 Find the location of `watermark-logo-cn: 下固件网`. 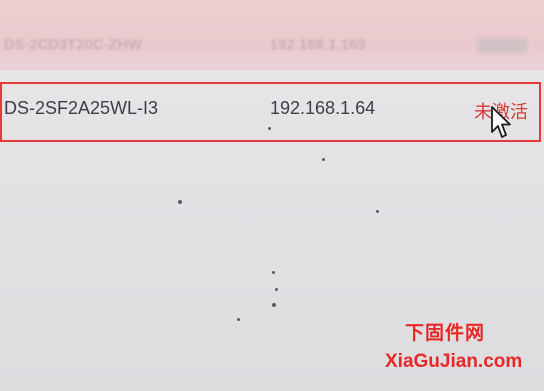

watermark-logo-cn: 下固件网 is located at coordinates (445, 333).